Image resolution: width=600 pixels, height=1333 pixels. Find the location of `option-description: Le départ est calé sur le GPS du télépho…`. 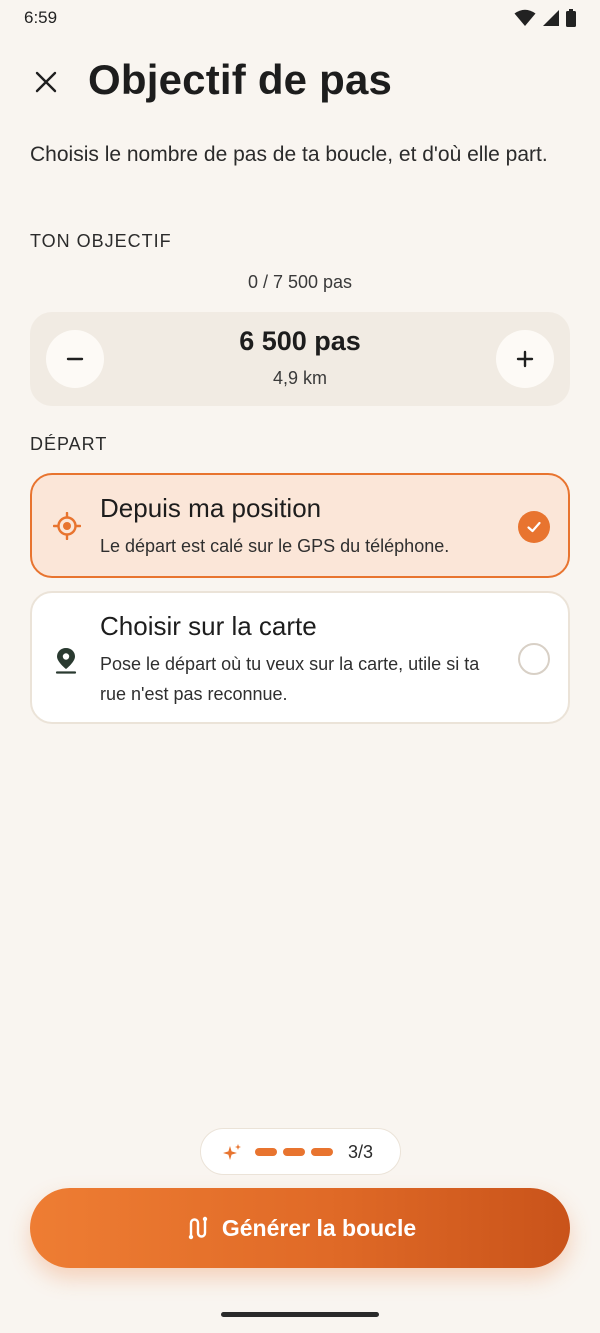

option-description: Le départ est calé sur le GPS du télépho… is located at coordinates (275, 546).